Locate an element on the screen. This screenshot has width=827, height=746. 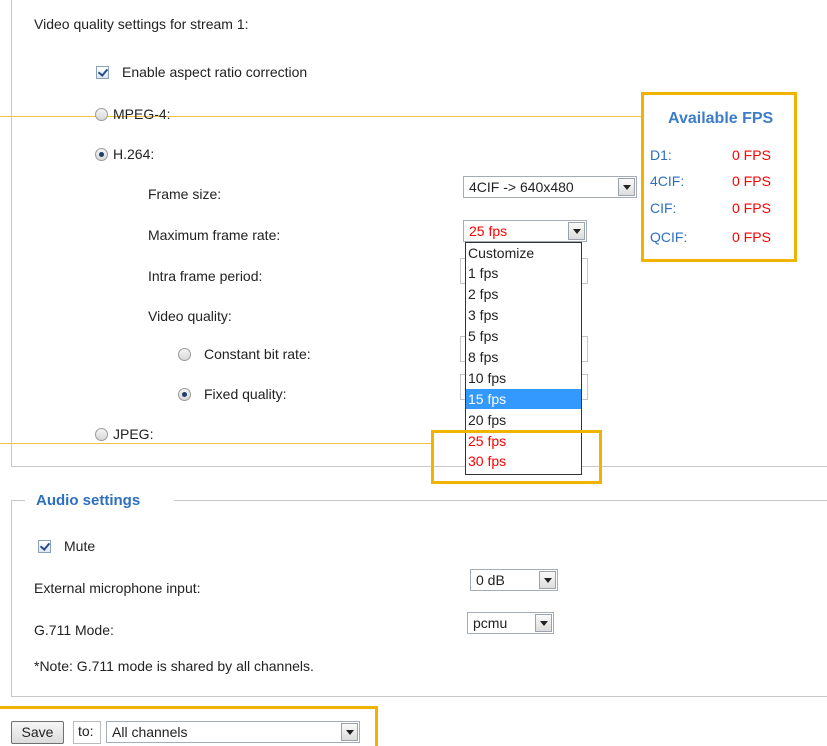
mpeg4-radio is located at coordinates (101, 114).